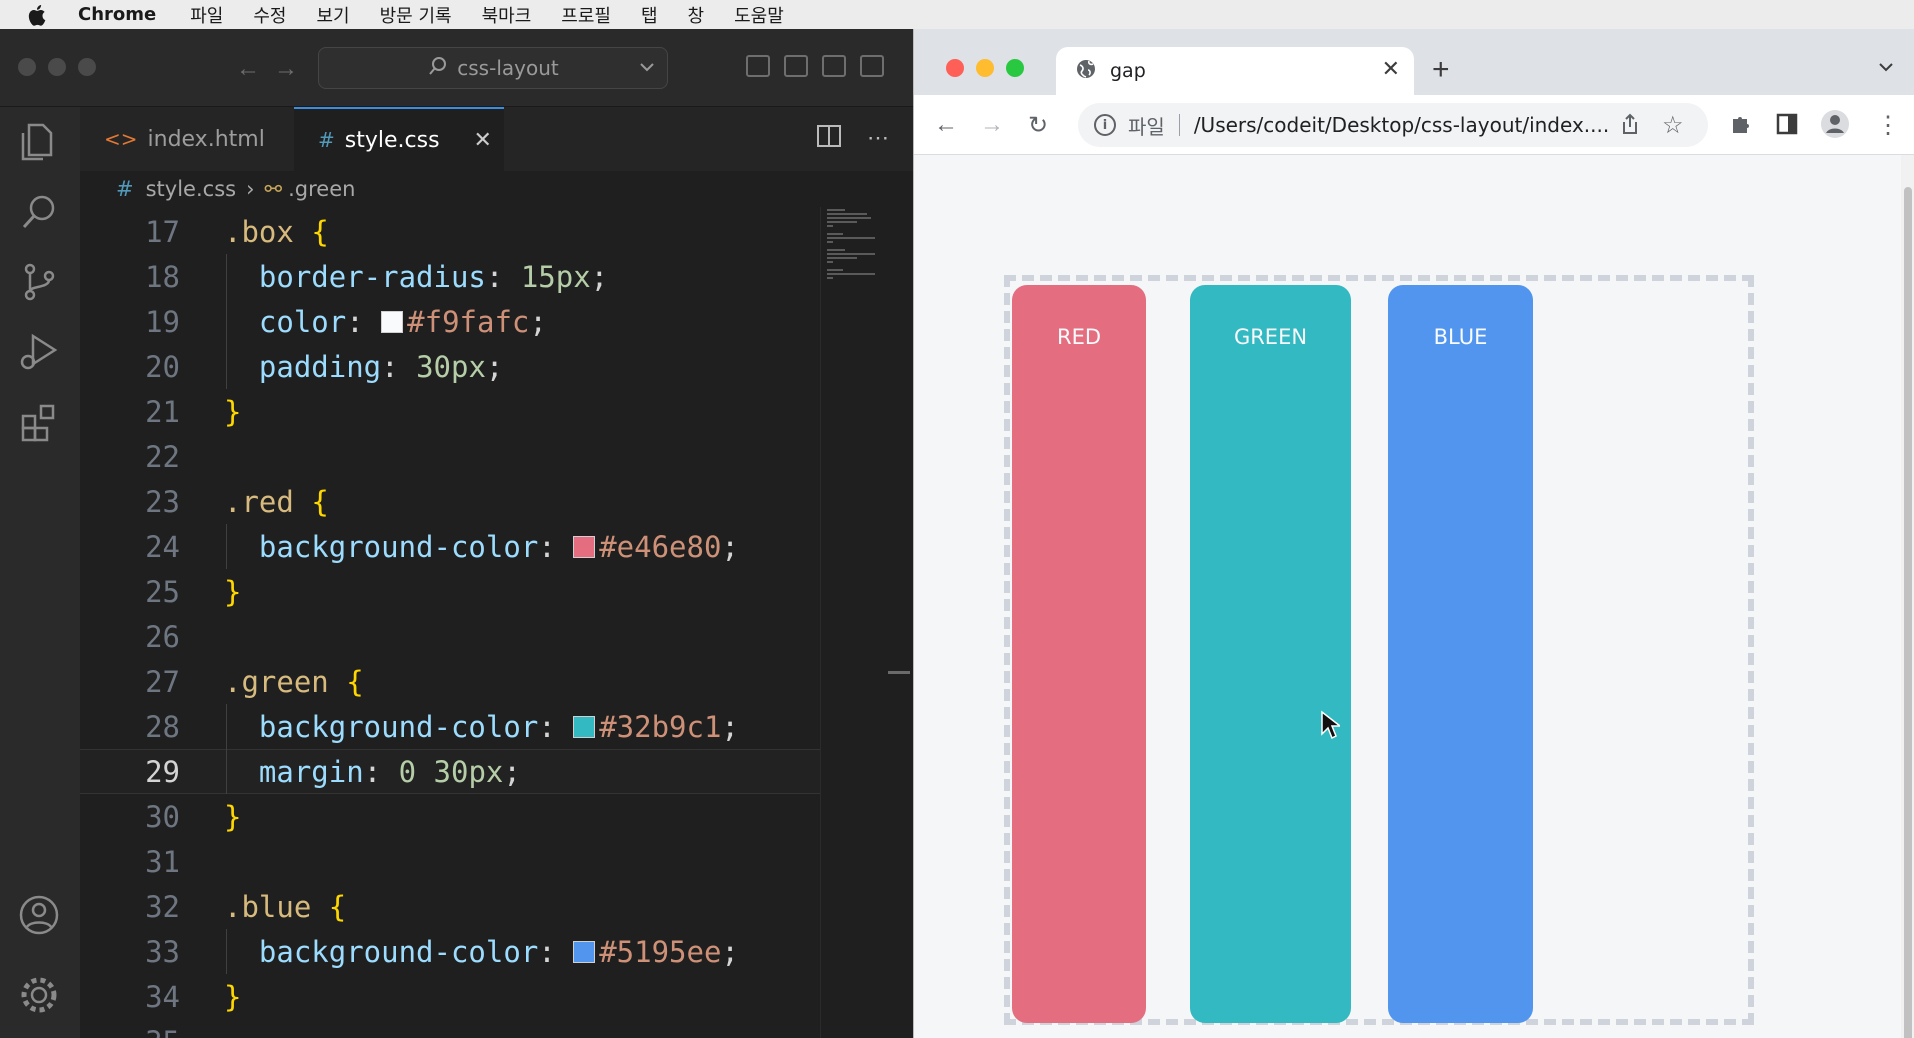 The width and height of the screenshot is (1914, 1038). What do you see at coordinates (39, 212) in the screenshot?
I see `search-icon` at bounding box center [39, 212].